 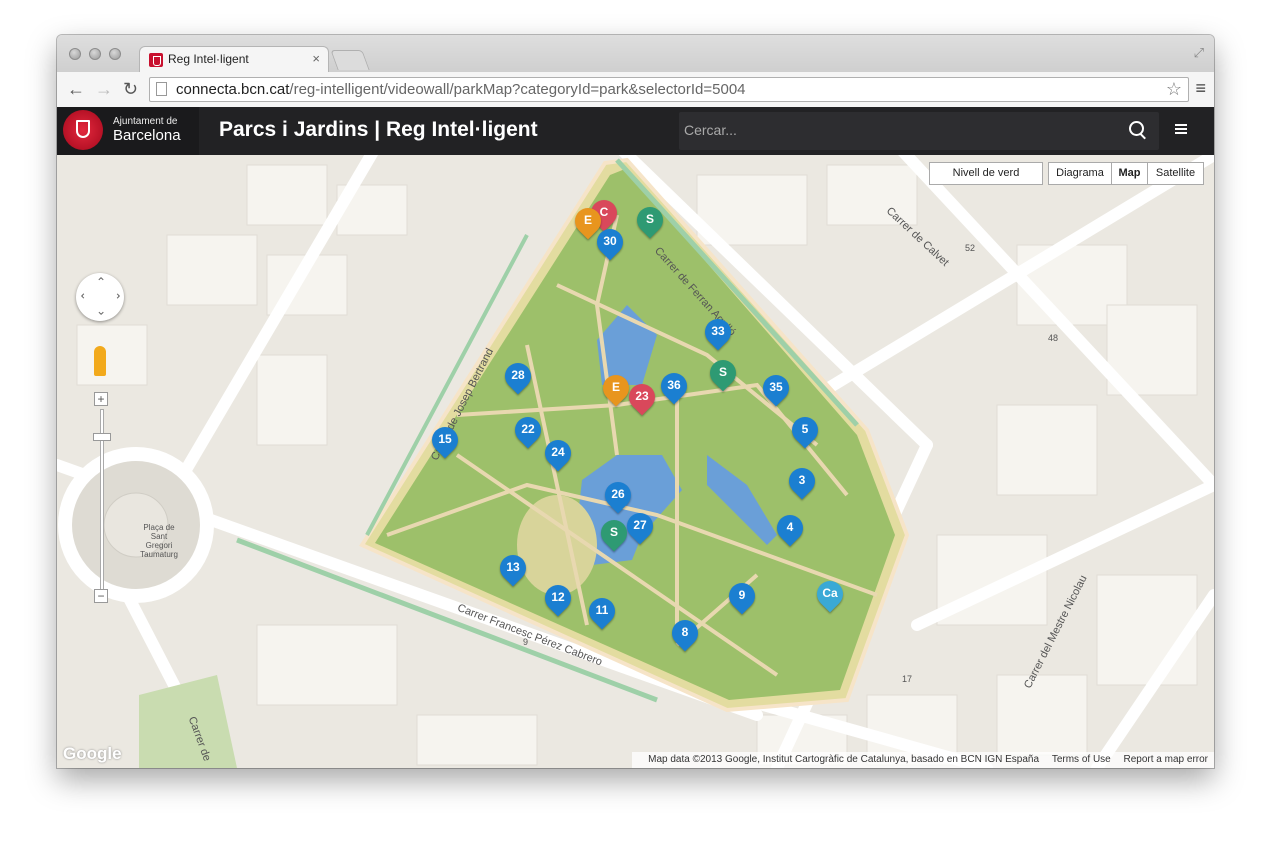 I want to click on marker-label: 3, so click(x=802, y=480).